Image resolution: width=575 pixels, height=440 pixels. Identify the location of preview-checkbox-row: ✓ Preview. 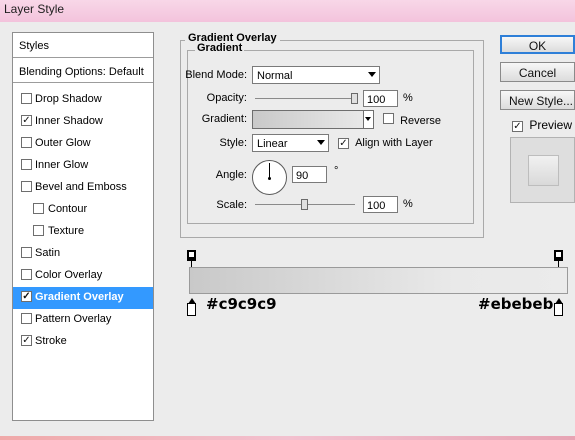
(542, 125).